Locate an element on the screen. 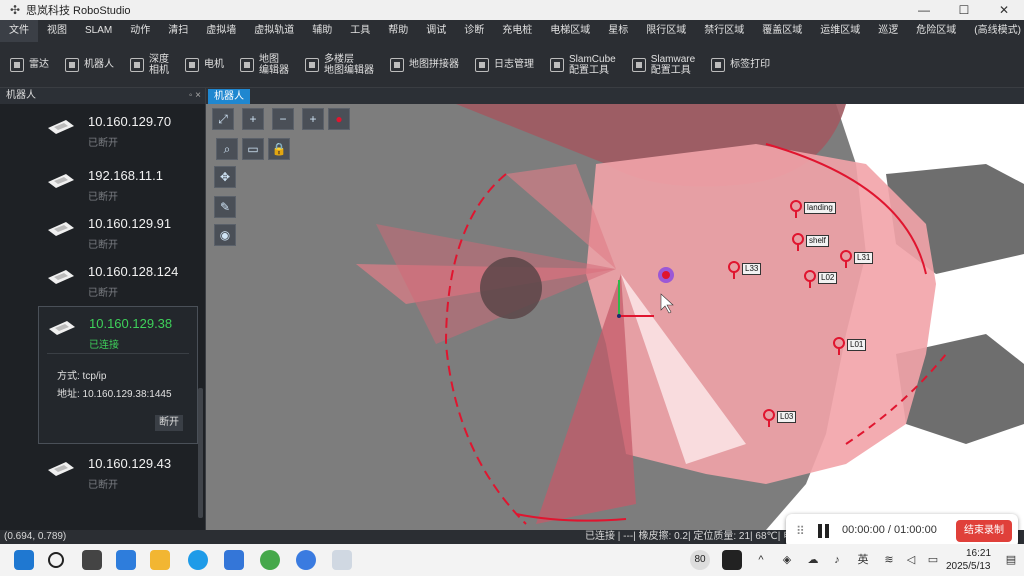  menu-star: 星标 is located at coordinates (618, 31).